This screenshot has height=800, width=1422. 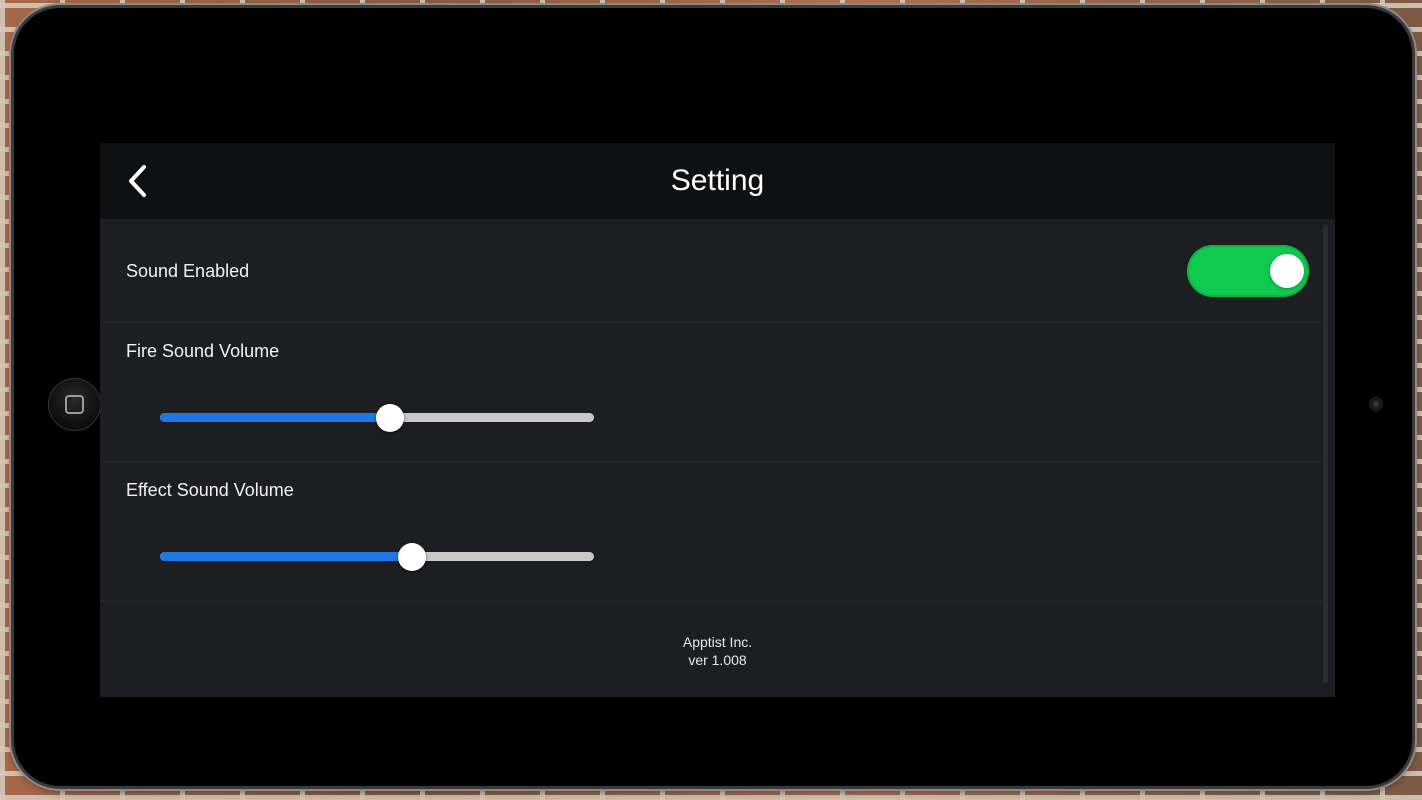 I want to click on scrollbar, so click(x=1325, y=454).